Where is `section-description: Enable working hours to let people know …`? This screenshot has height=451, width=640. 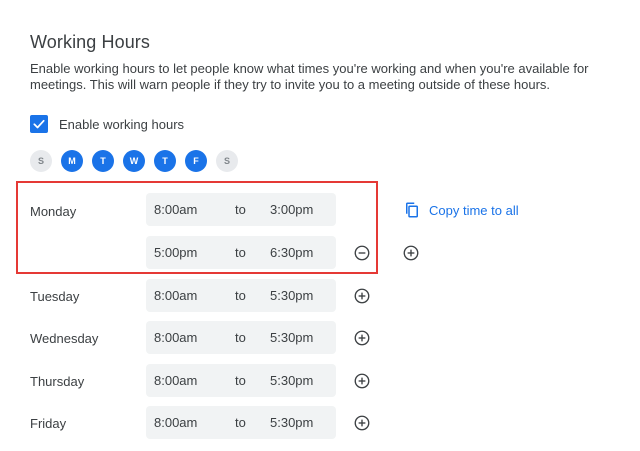
section-description: Enable working hours to let people know … is located at coordinates (309, 76).